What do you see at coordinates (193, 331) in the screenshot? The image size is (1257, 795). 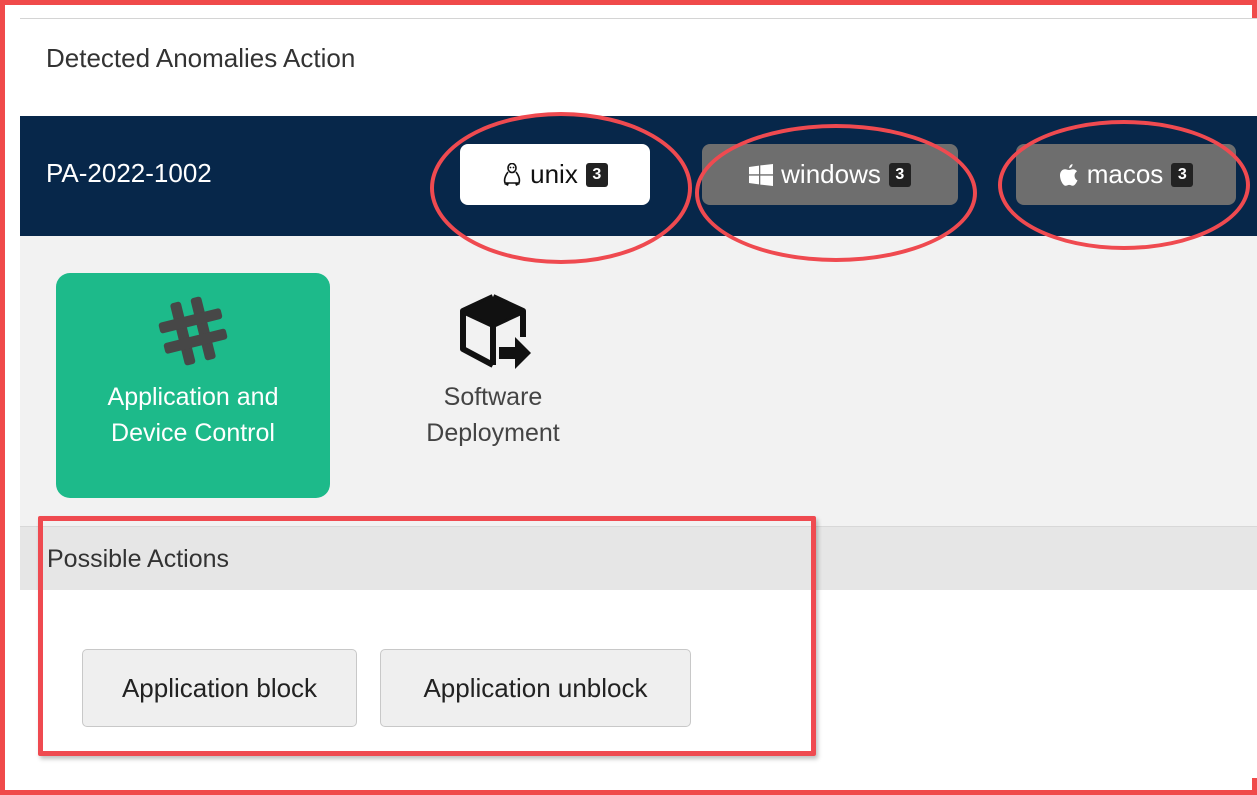 I see `hashtag-icon` at bounding box center [193, 331].